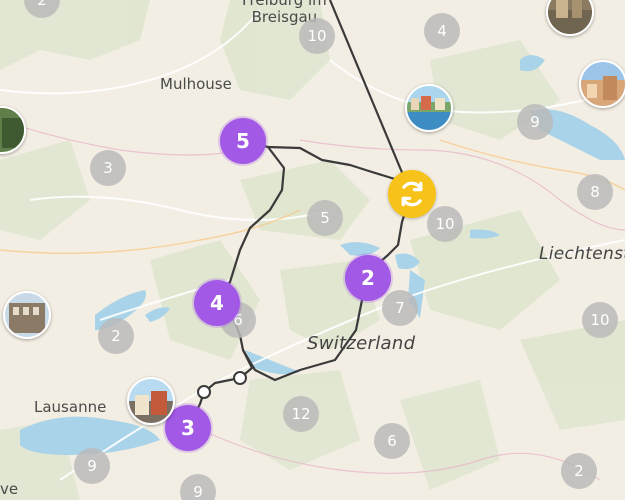 This screenshot has height=500, width=625. Describe the element at coordinates (9, 489) in the screenshot. I see `label-edge-left: ve` at that location.